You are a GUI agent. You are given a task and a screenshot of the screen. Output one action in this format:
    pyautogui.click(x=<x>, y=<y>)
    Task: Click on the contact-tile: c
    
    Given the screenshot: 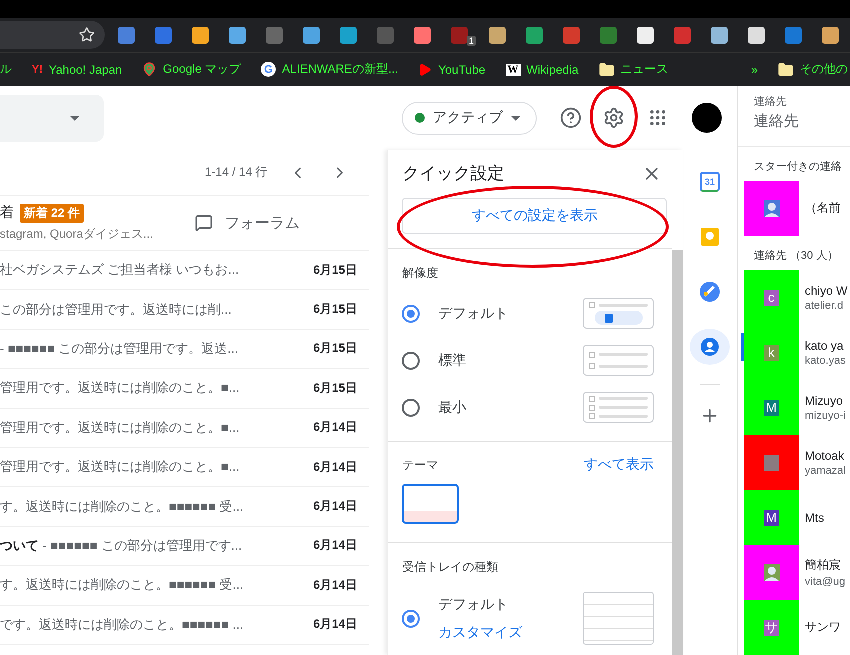 What is the action you would take?
    pyautogui.click(x=771, y=297)
    